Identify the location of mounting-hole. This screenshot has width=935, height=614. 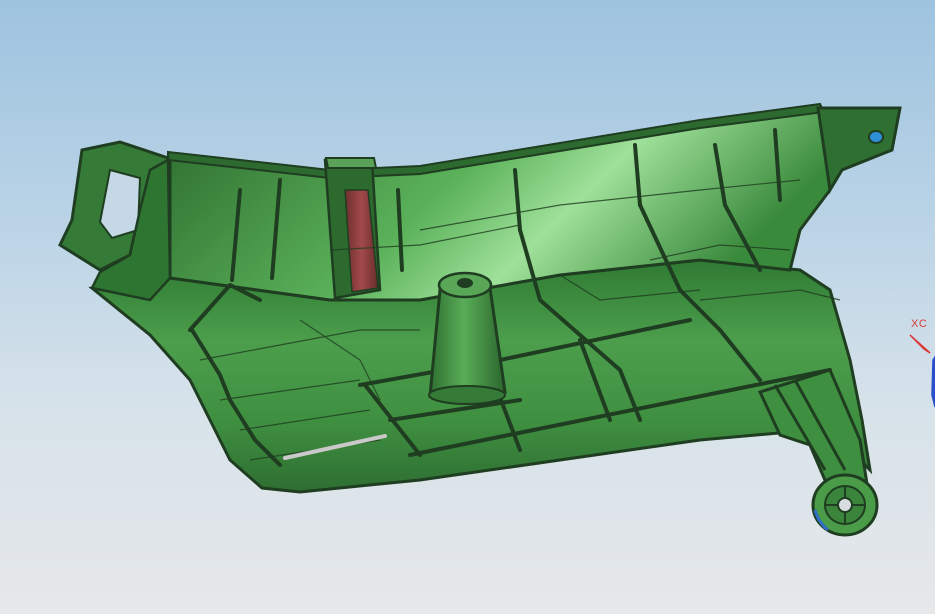
(845, 505).